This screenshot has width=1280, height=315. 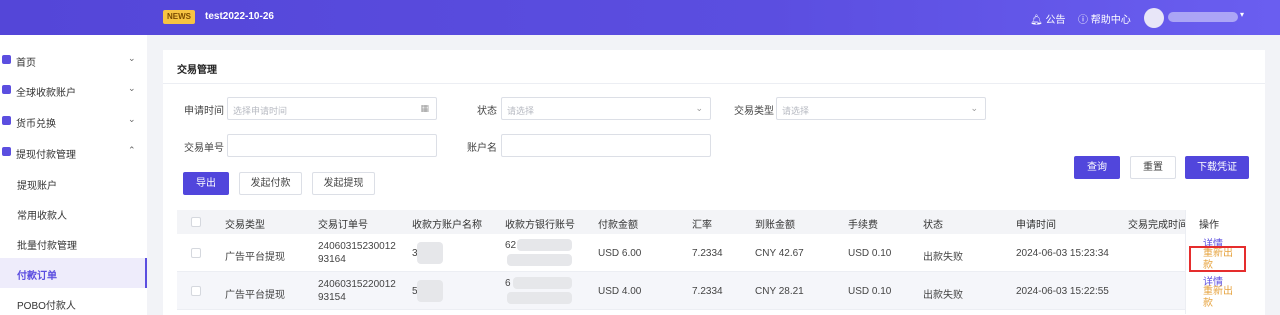 I want to click on help-label: 帮助中心, so click(x=1110, y=20).